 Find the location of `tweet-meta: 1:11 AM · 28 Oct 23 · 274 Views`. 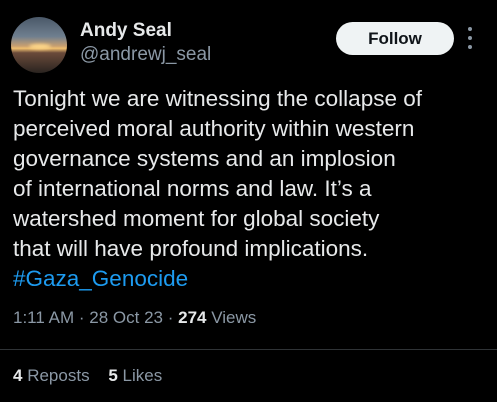

tweet-meta: 1:11 AM · 28 Oct 23 · 274 Views is located at coordinates (134, 318).